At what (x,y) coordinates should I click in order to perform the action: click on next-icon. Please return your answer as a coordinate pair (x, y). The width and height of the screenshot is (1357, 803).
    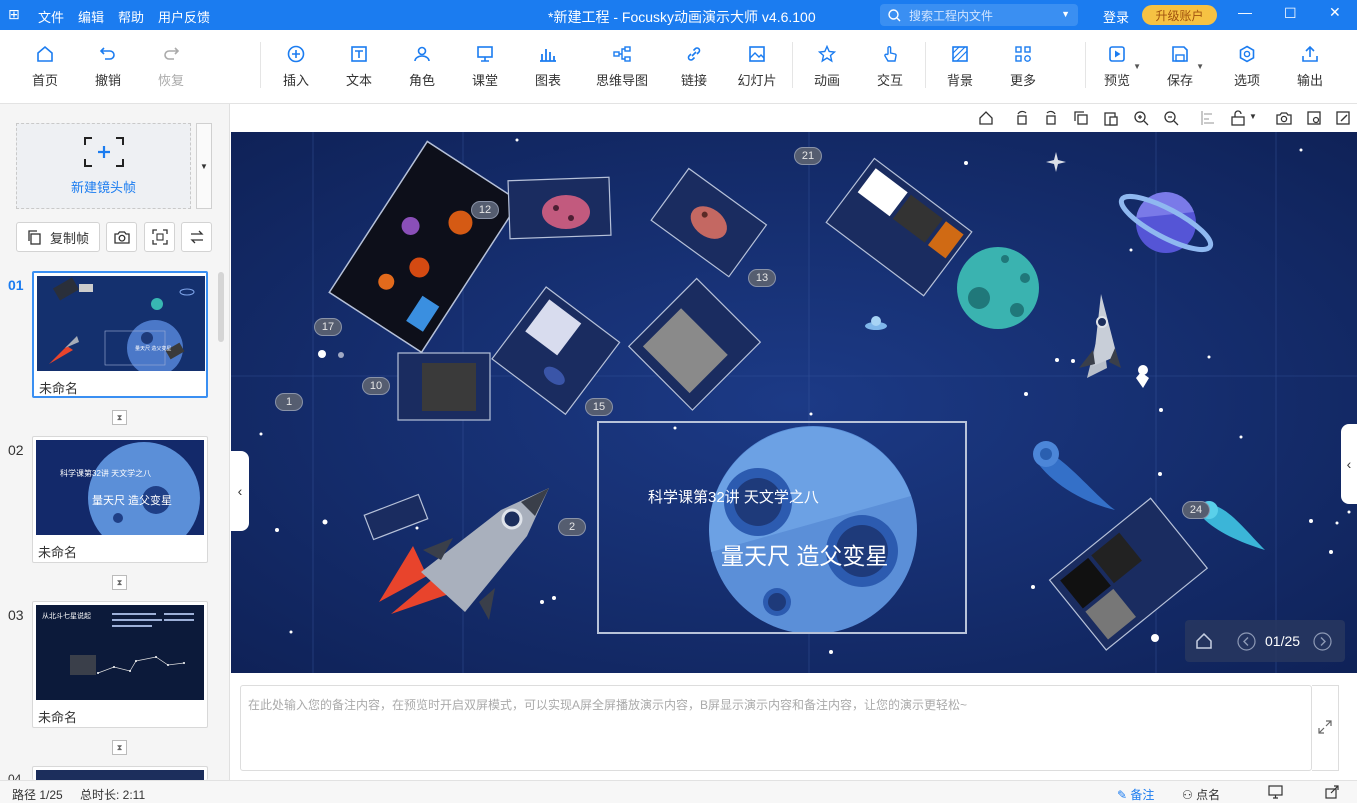
    Looking at the image, I should click on (1322, 641).